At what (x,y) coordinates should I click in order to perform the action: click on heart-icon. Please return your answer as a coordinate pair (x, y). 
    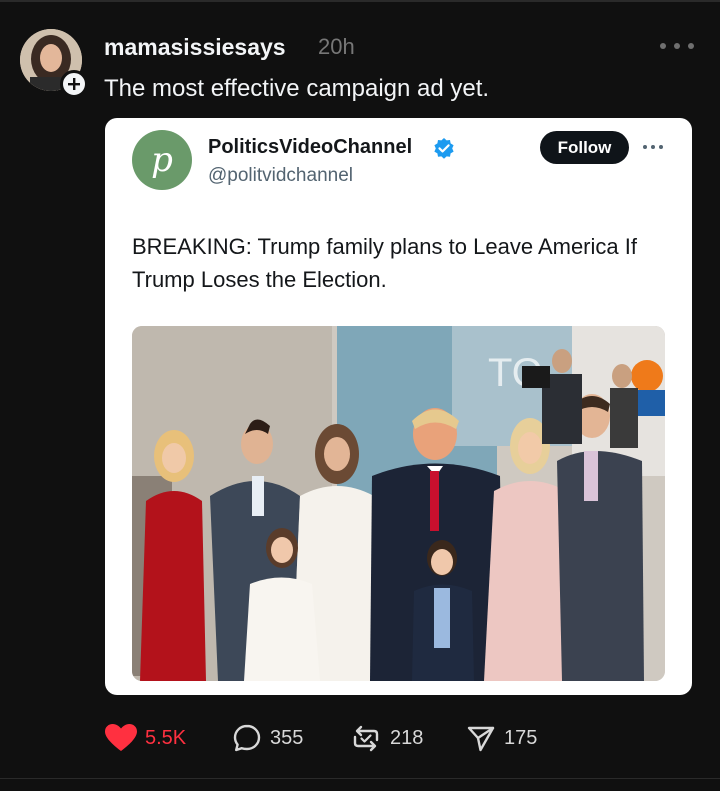
    Looking at the image, I should click on (121, 737).